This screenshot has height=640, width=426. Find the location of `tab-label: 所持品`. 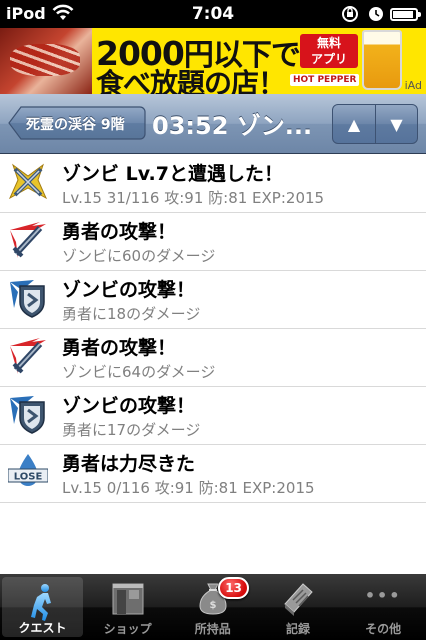

tab-label: 所持品 is located at coordinates (212, 629).